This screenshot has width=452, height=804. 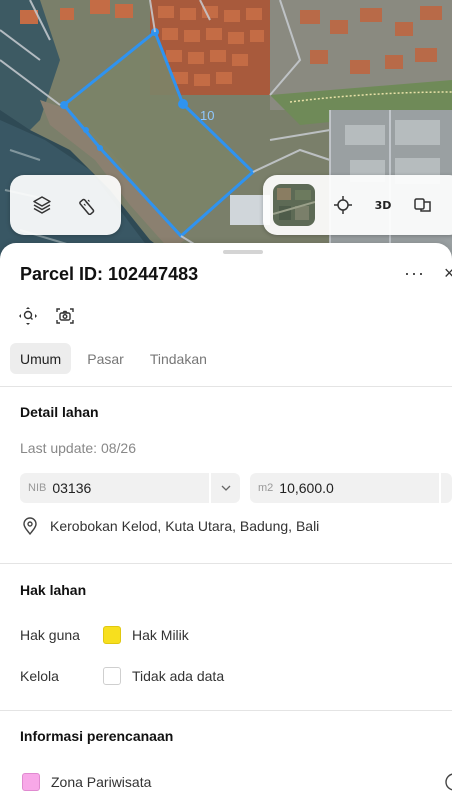 I want to click on detail-heading: Detail lahan, so click(x=59, y=412).